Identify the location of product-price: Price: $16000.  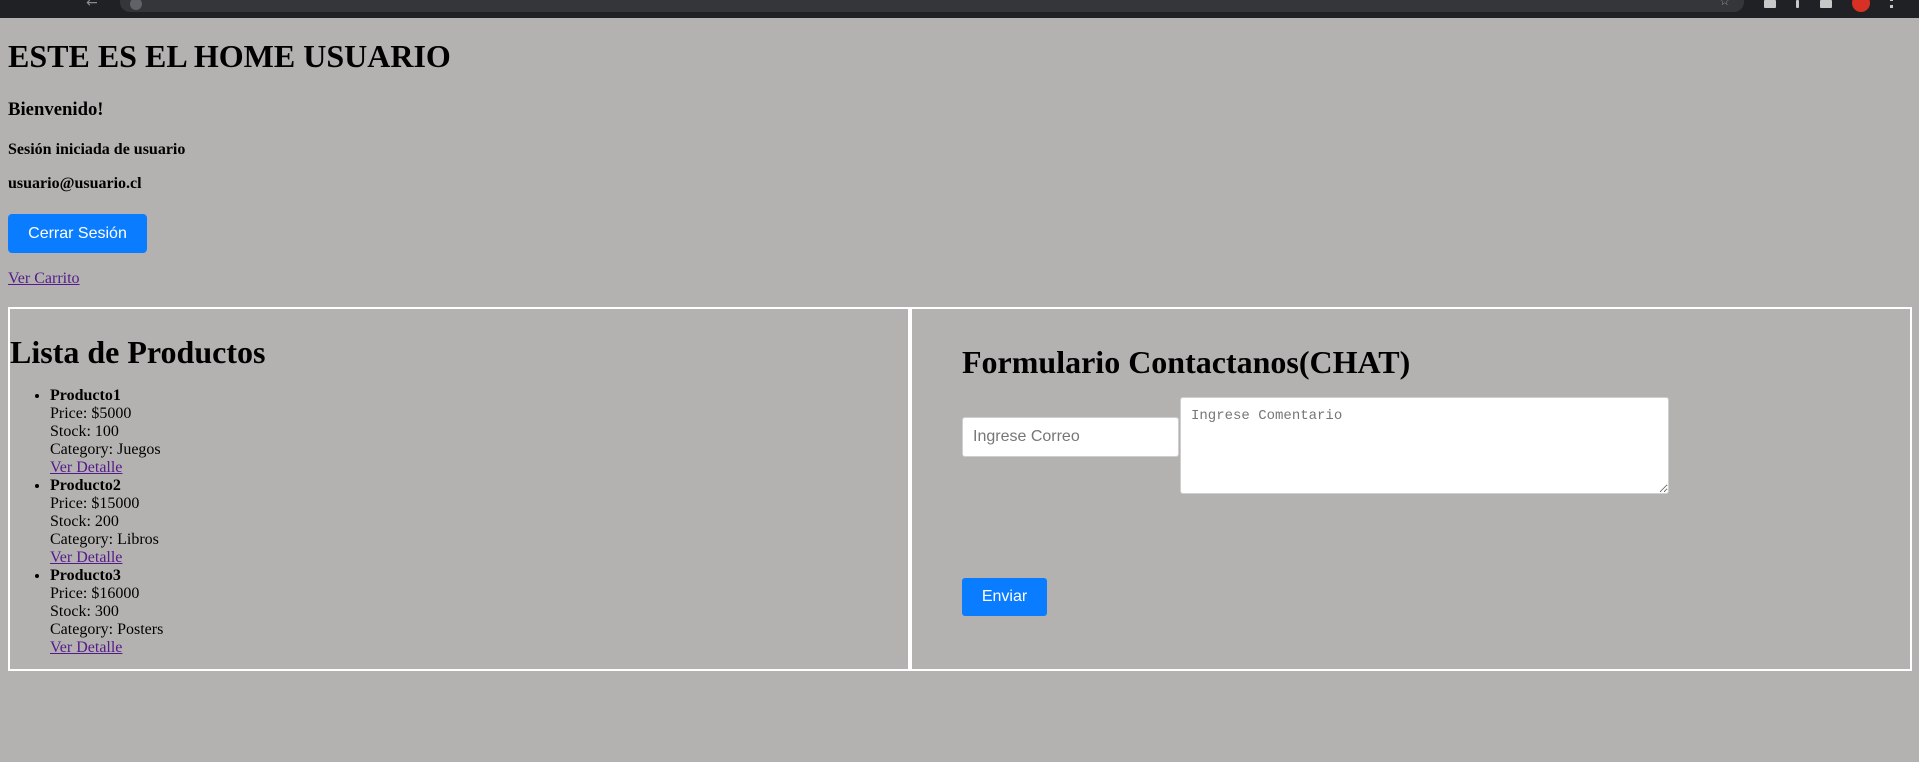
(95, 593).